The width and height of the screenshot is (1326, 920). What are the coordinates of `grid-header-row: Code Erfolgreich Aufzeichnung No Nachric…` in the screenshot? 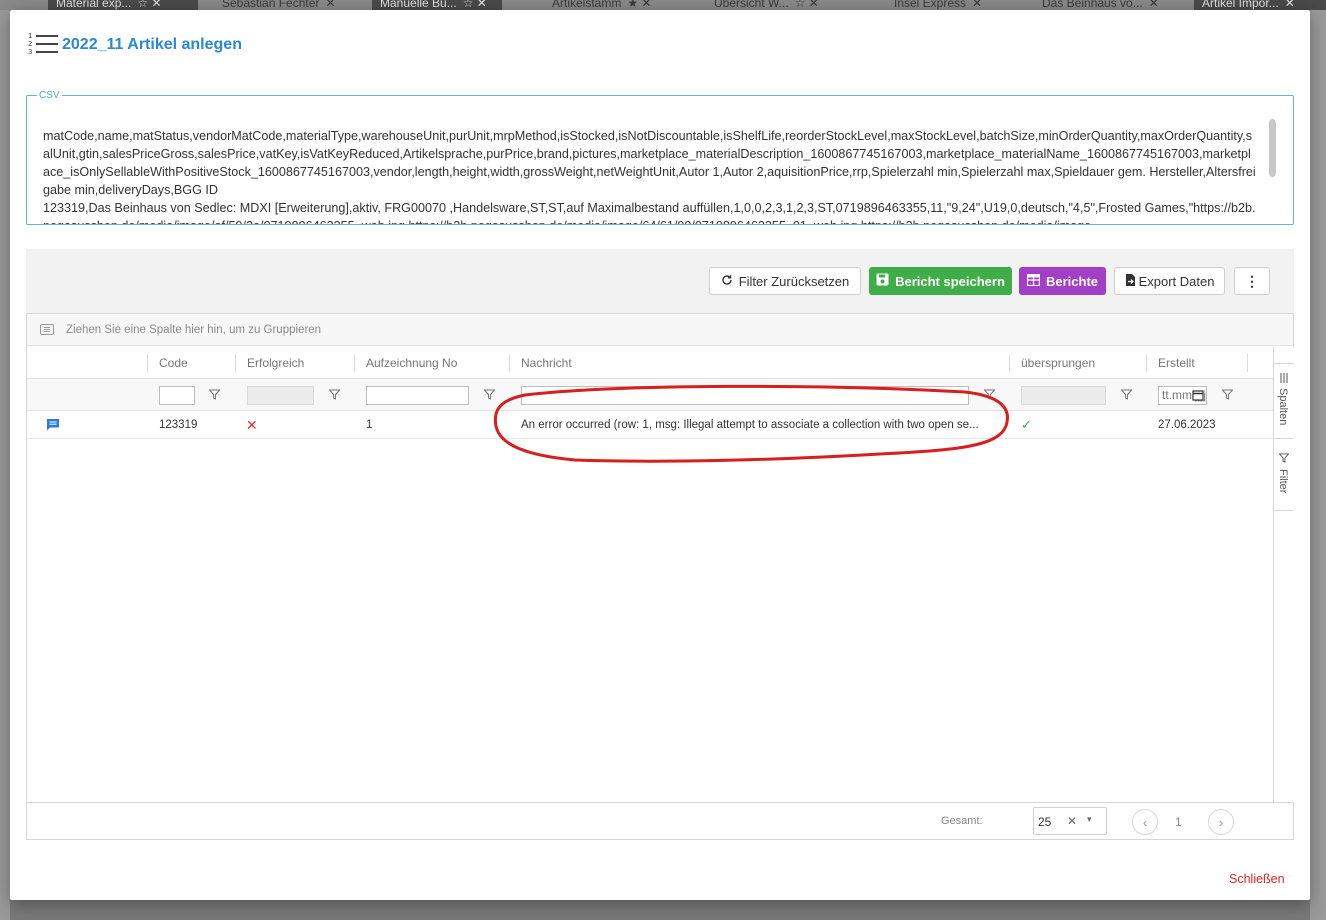 It's located at (650, 363).